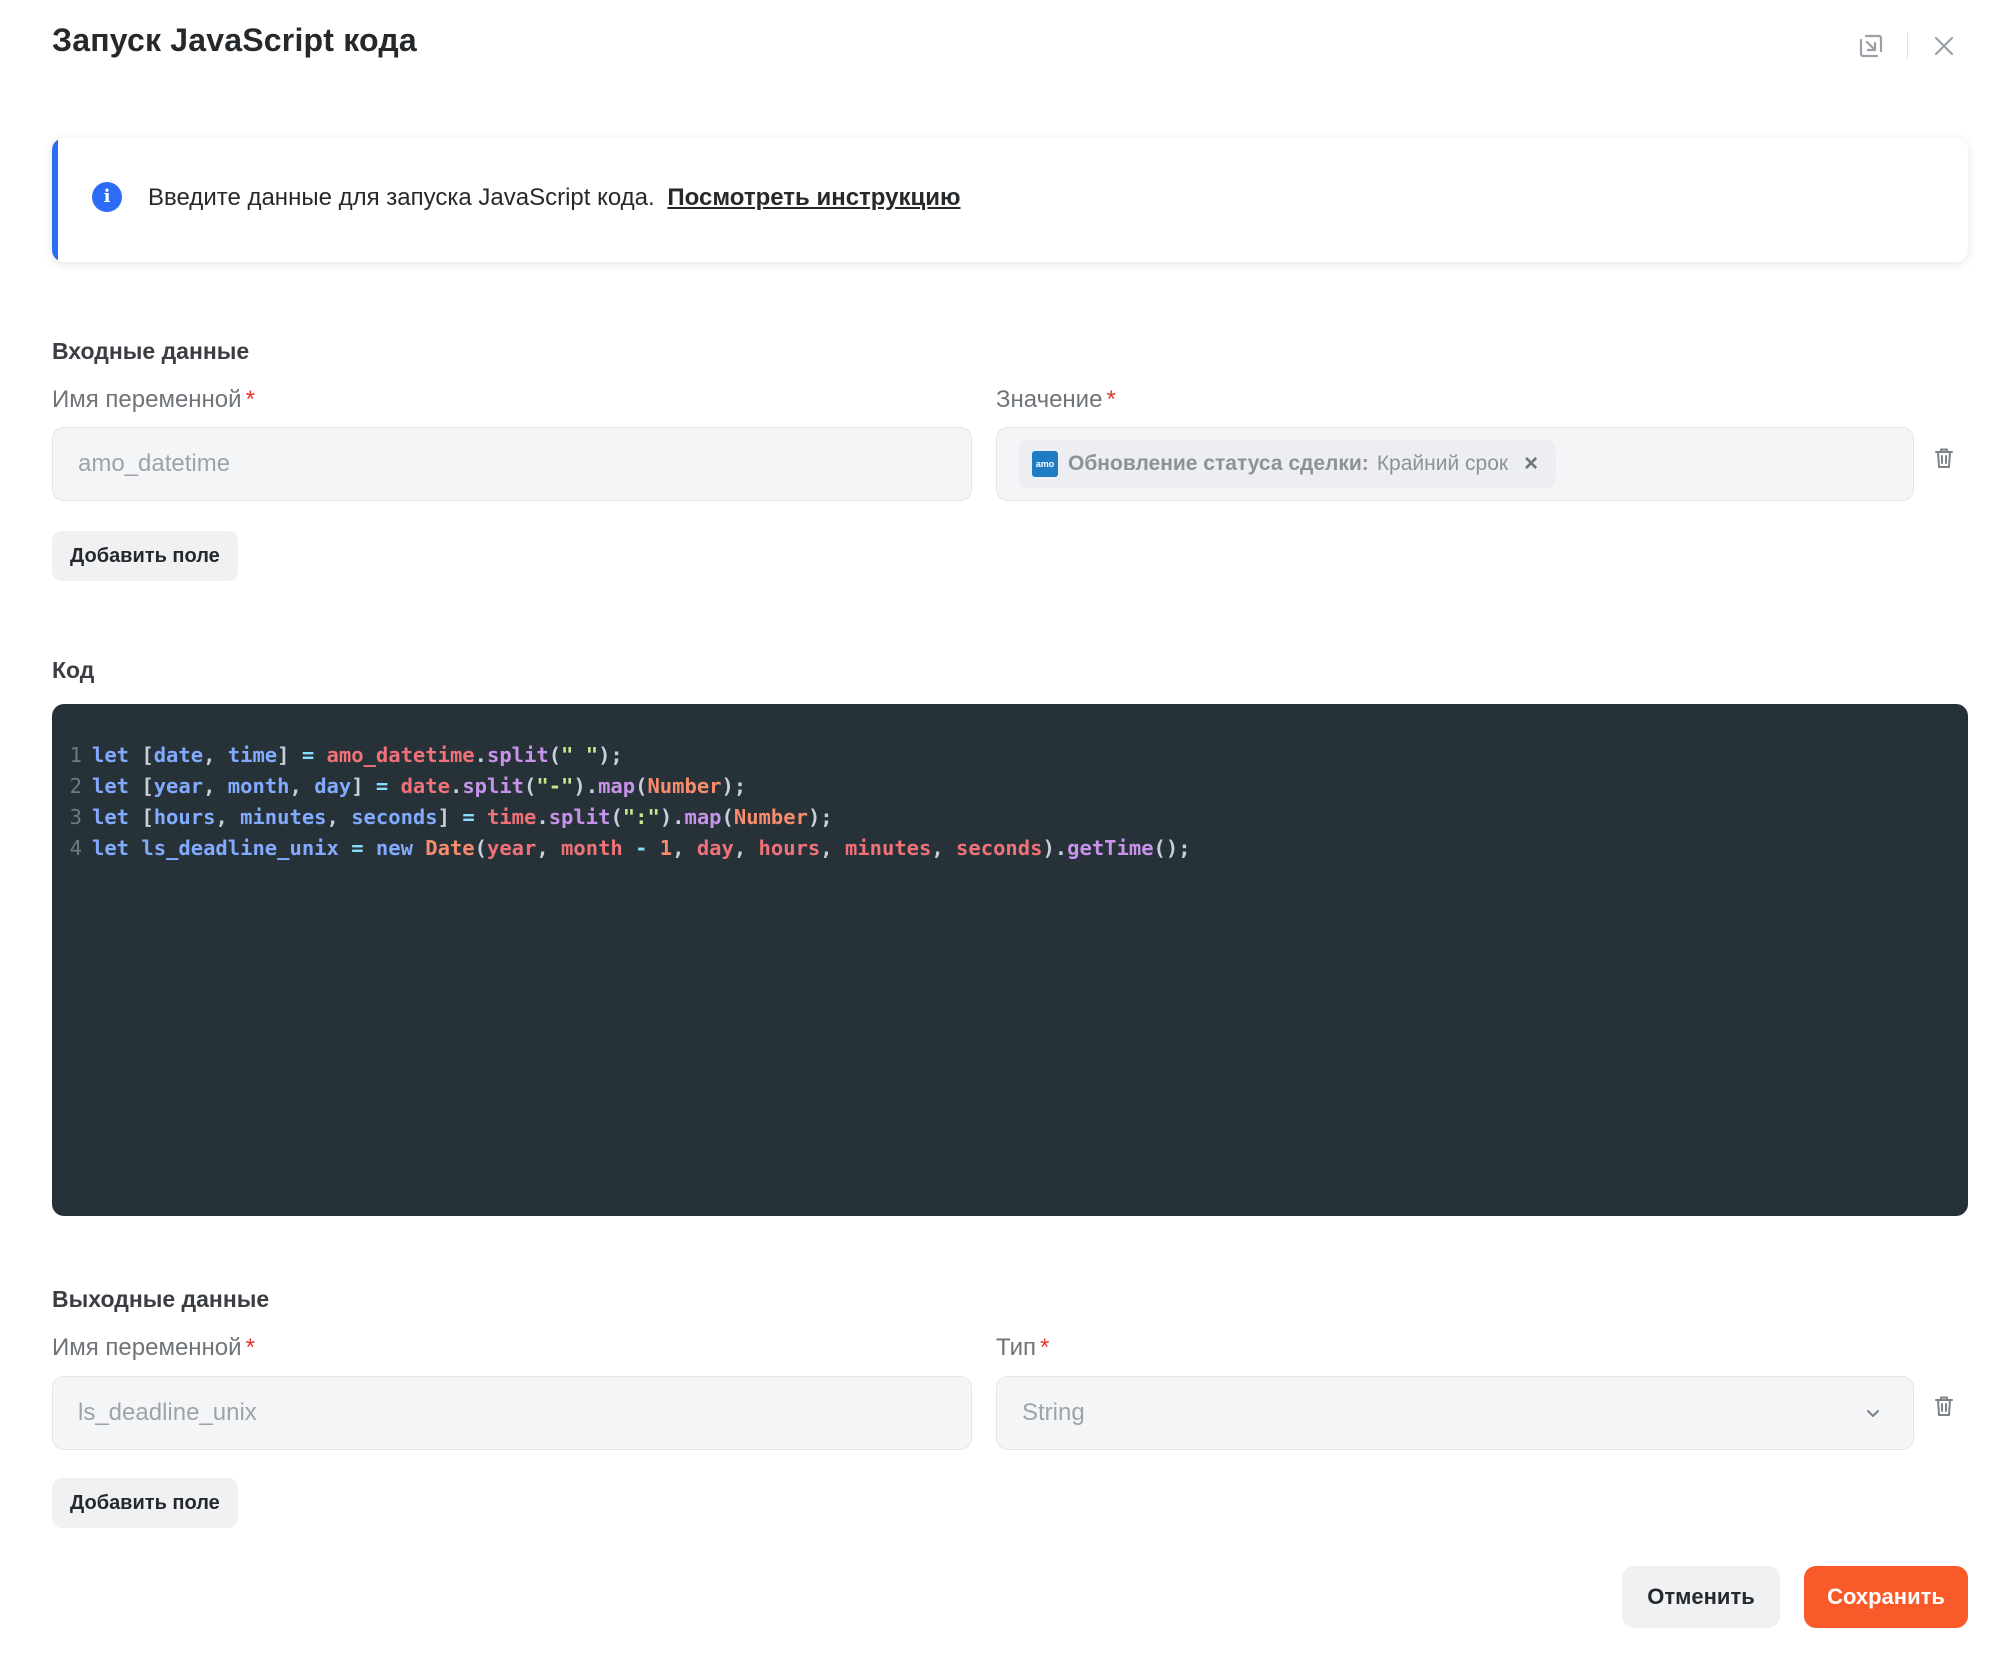 The height and width of the screenshot is (1679, 2000). I want to click on header-actions, so click(1907, 46).